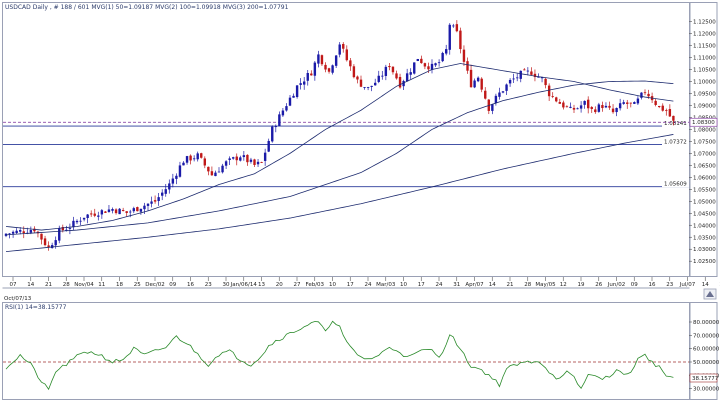 The width and height of the screenshot is (720, 407). Describe the element at coordinates (581, 285) in the screenshot. I see `time-tick-label: 19` at that location.